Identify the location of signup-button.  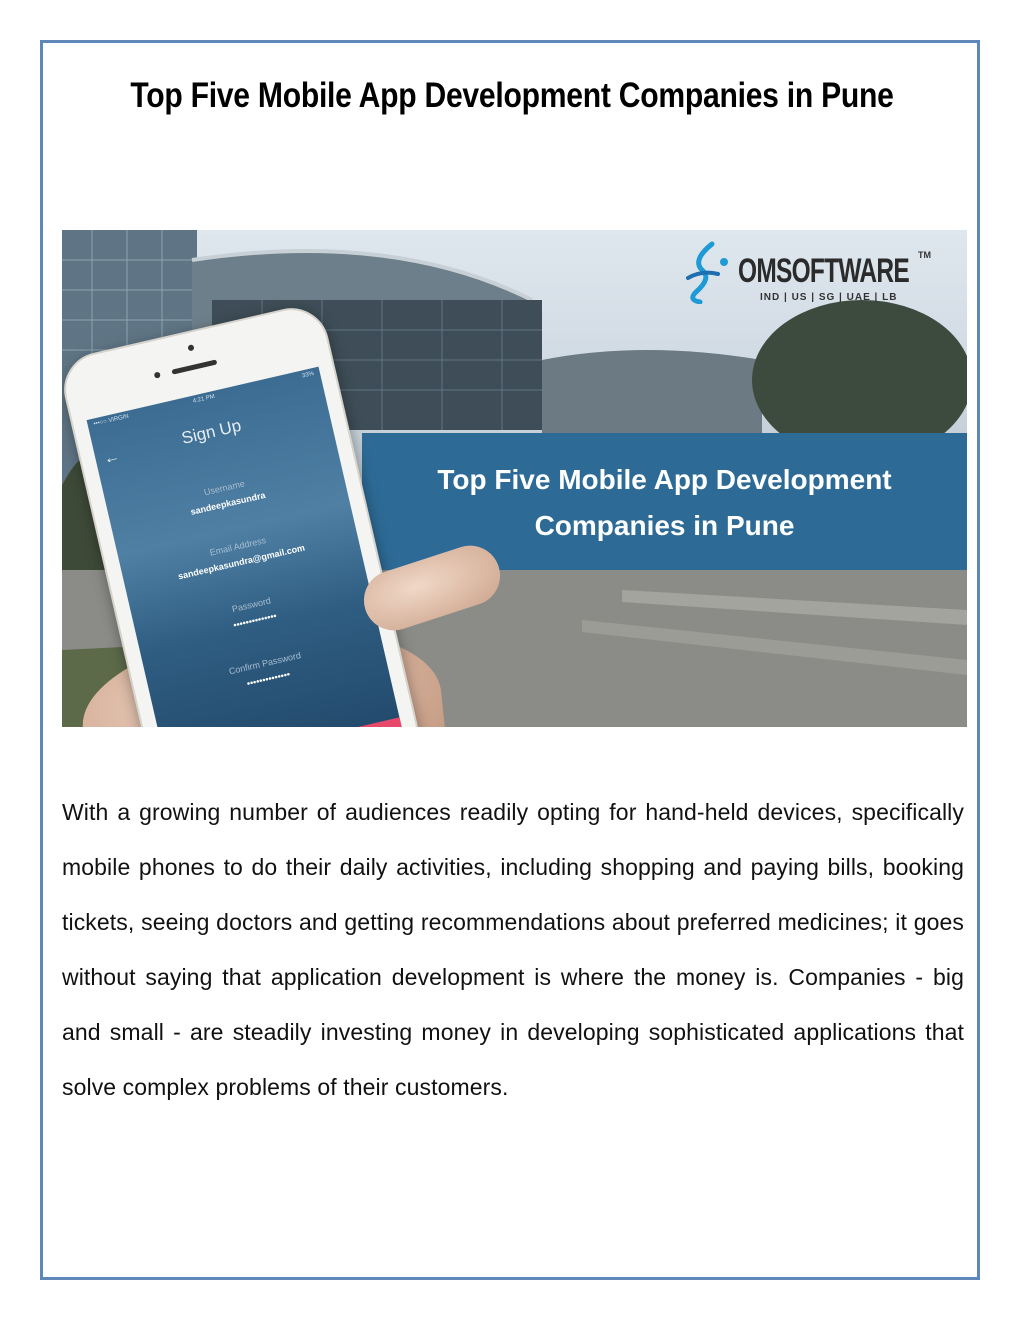
(375, 719).